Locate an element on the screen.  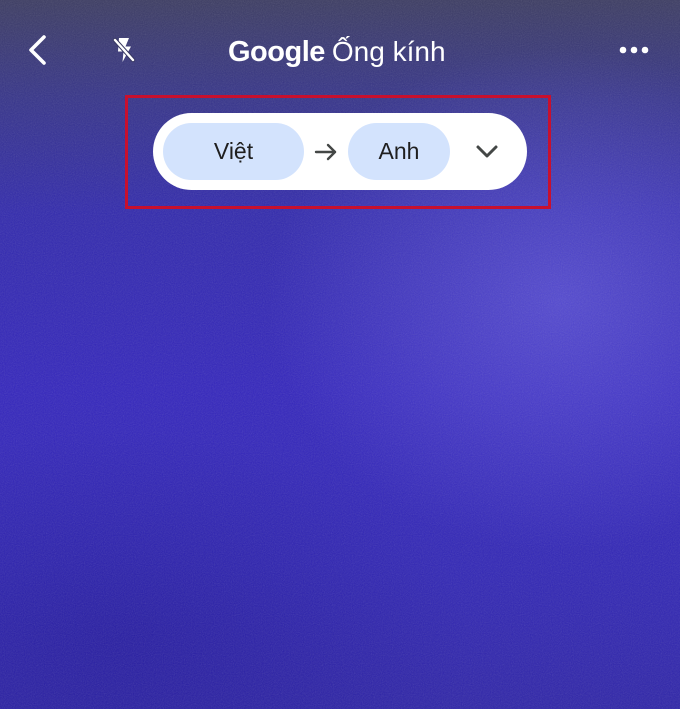
back-arrow-icon is located at coordinates (37, 50).